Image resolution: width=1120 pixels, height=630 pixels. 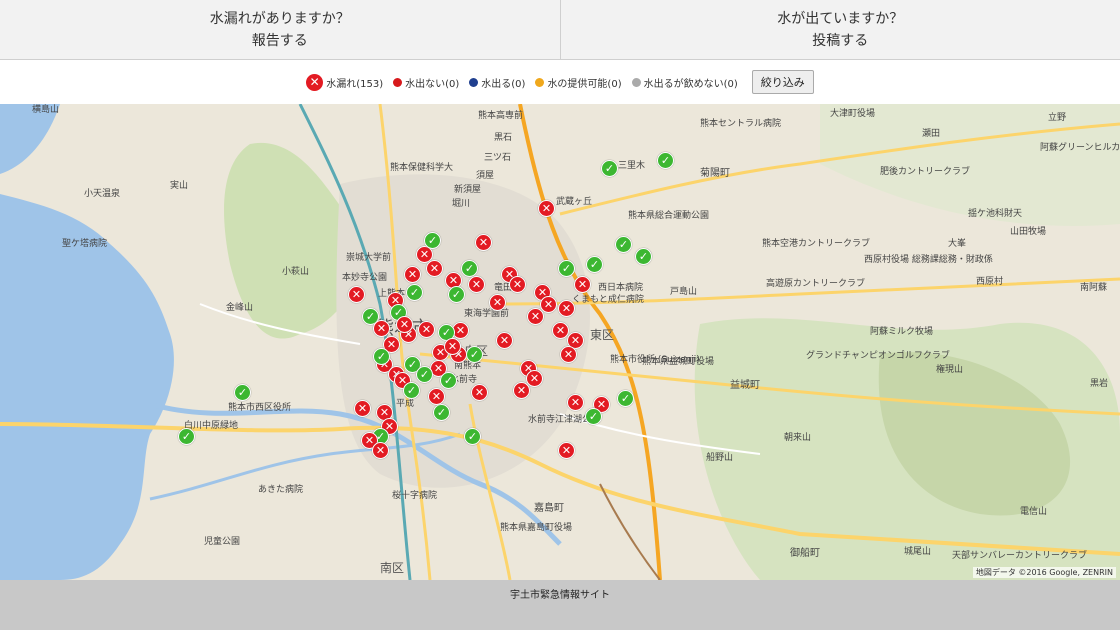 What do you see at coordinates (279, 40) in the screenshot?
I see `report-leak-line2: 報告する` at bounding box center [279, 40].